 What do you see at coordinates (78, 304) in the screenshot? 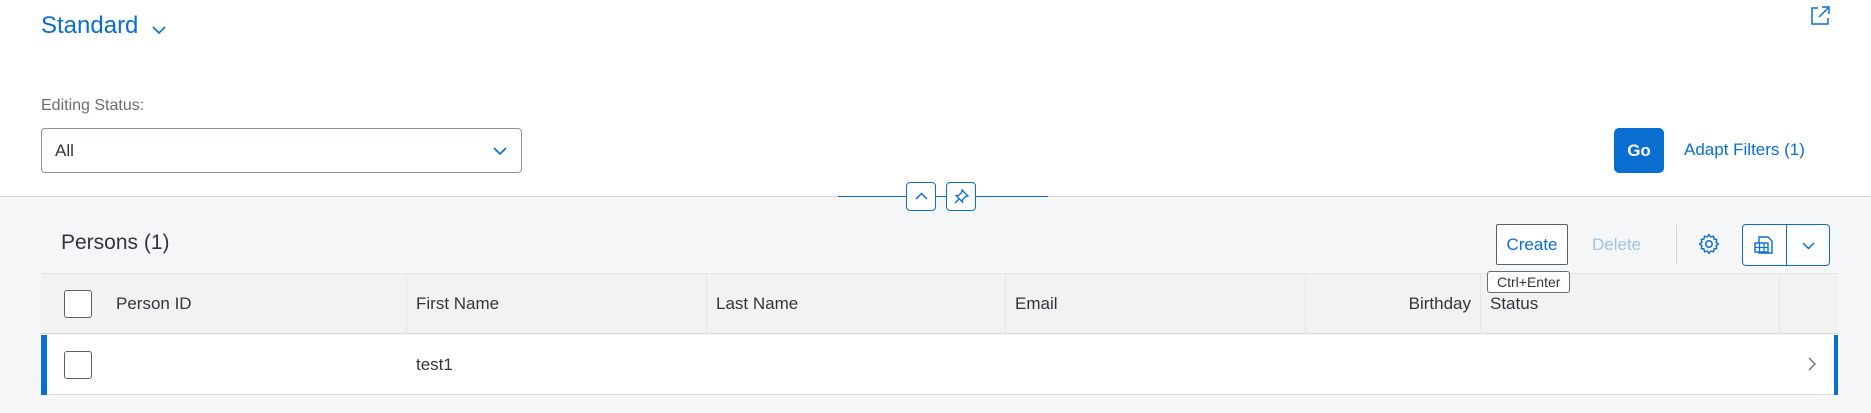
I see `select-all-checkbox` at bounding box center [78, 304].